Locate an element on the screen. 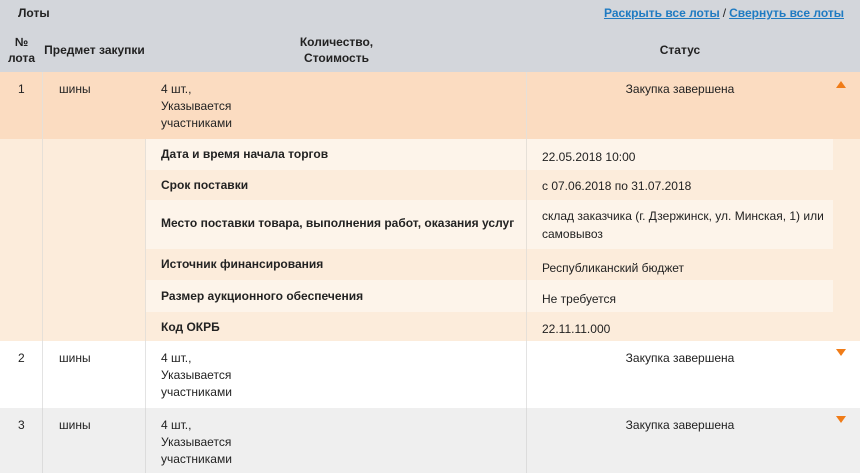  detail-row: Код ОКРБ 22.11.11.000 is located at coordinates (430, 326).